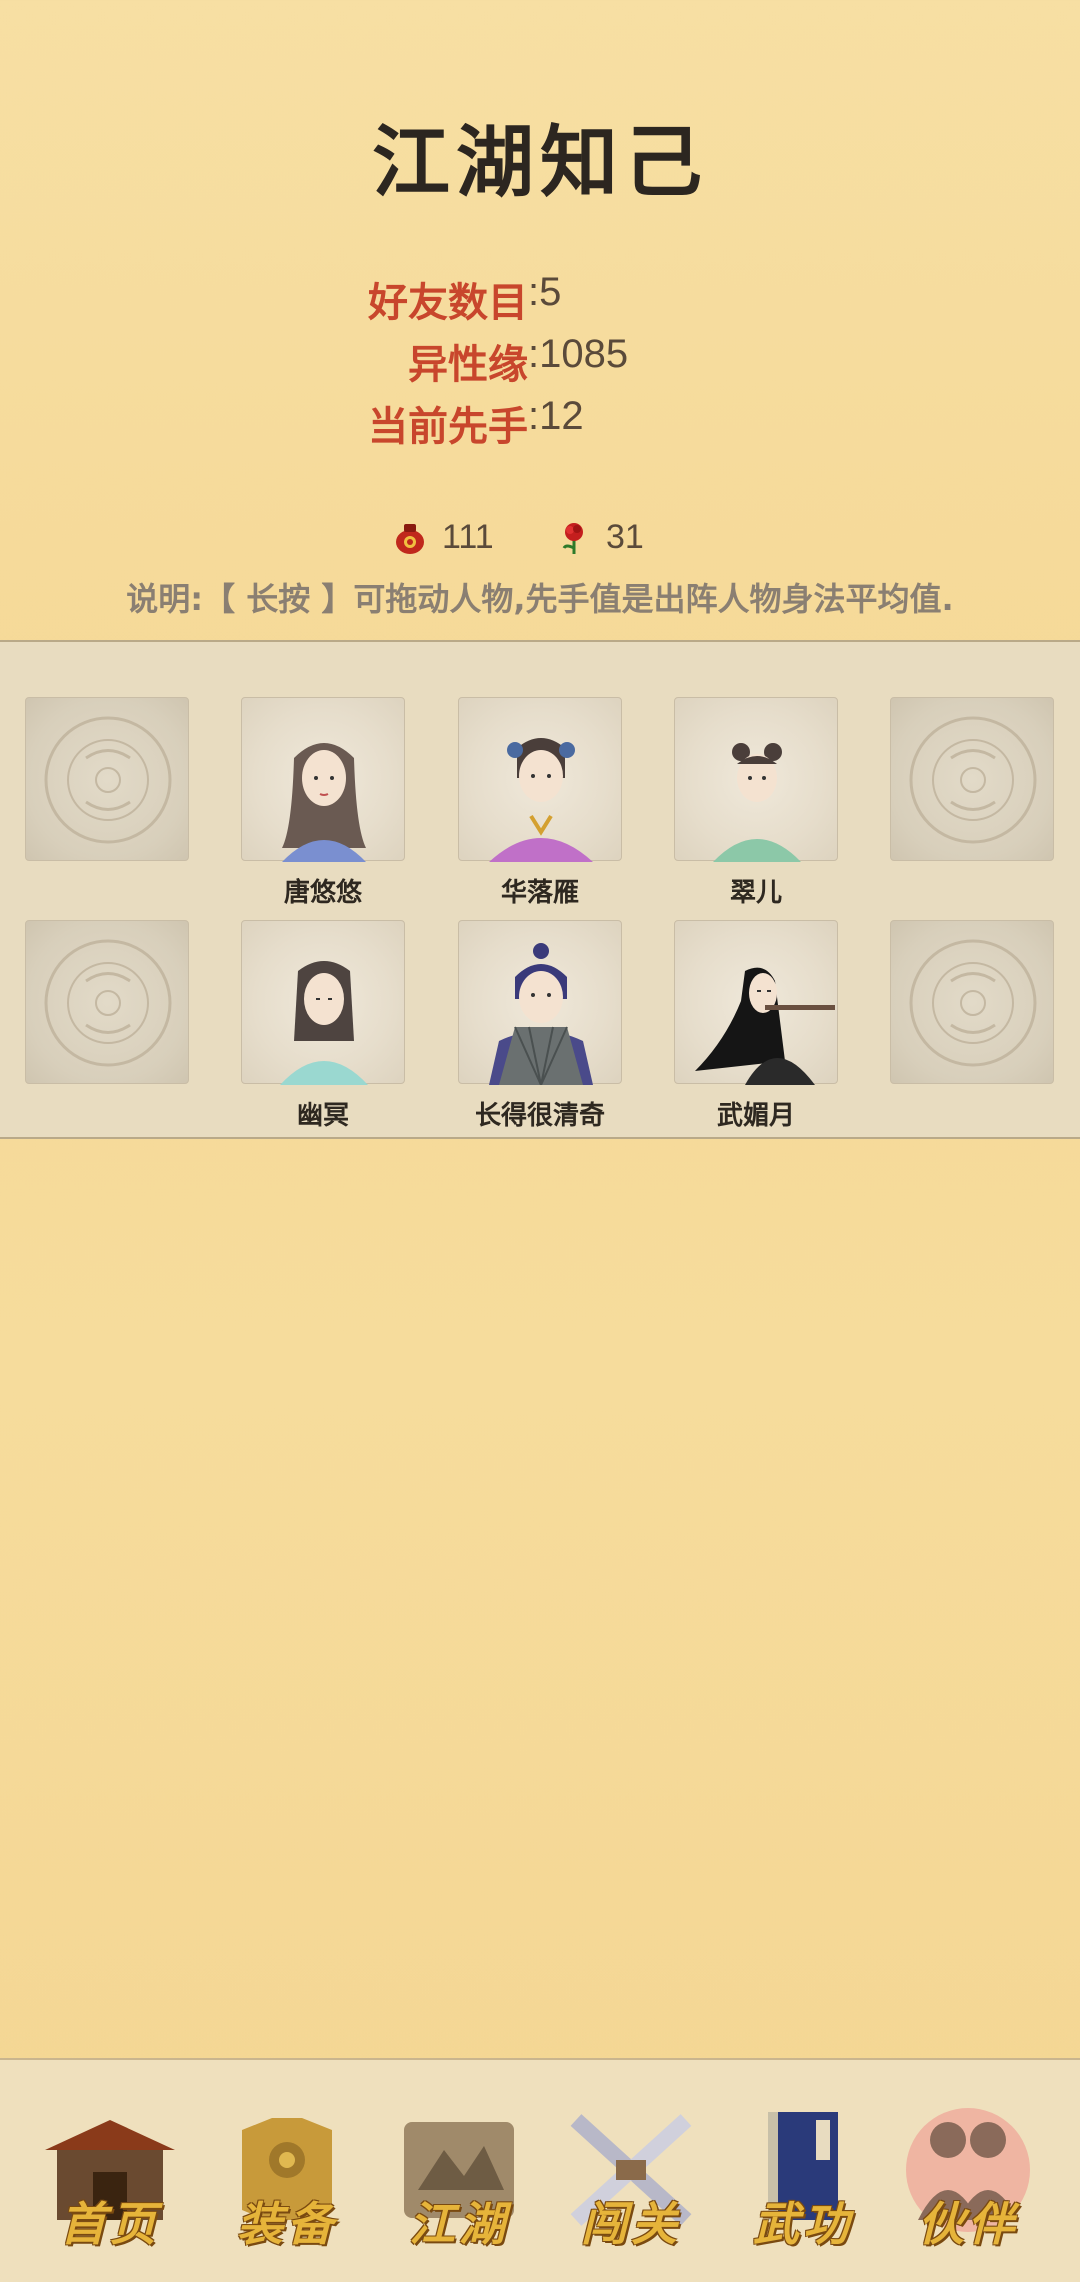 The width and height of the screenshot is (1080, 2282). What do you see at coordinates (410, 539) in the screenshot?
I see `wine-jar-icon` at bounding box center [410, 539].